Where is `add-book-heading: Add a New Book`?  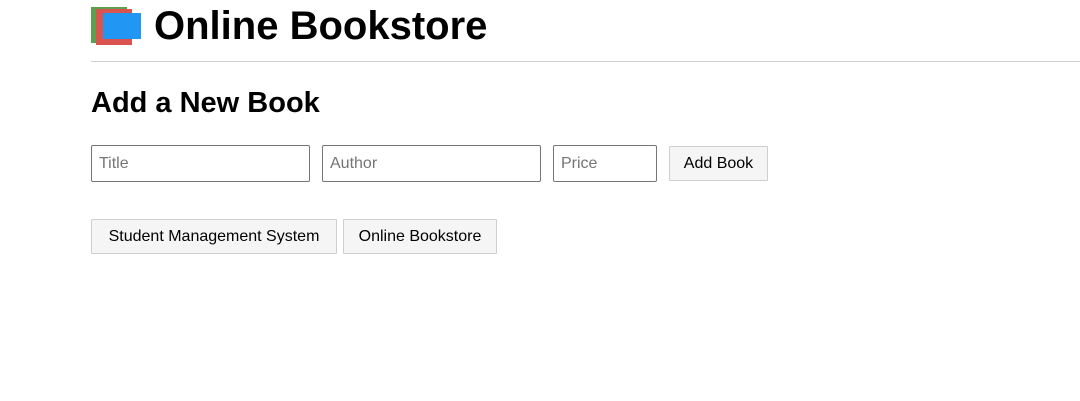
add-book-heading: Add a New Book is located at coordinates (205, 103).